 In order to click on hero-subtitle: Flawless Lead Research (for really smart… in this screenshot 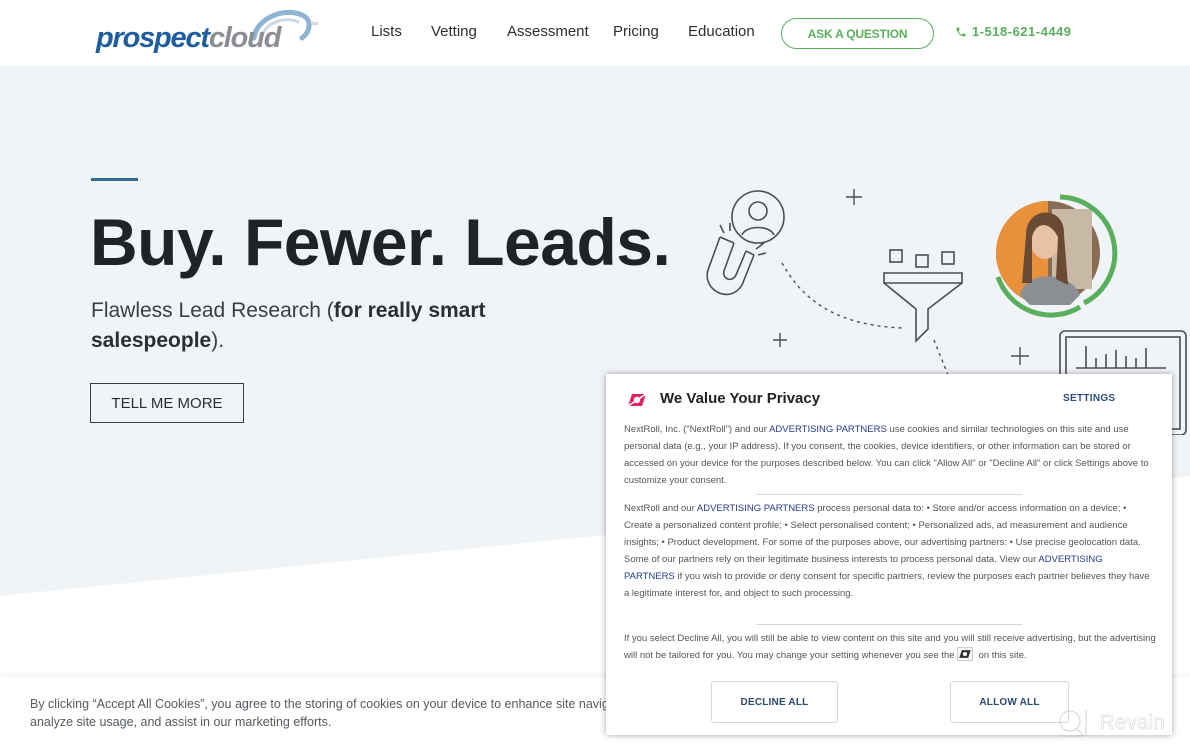, I will do `click(301, 326)`.